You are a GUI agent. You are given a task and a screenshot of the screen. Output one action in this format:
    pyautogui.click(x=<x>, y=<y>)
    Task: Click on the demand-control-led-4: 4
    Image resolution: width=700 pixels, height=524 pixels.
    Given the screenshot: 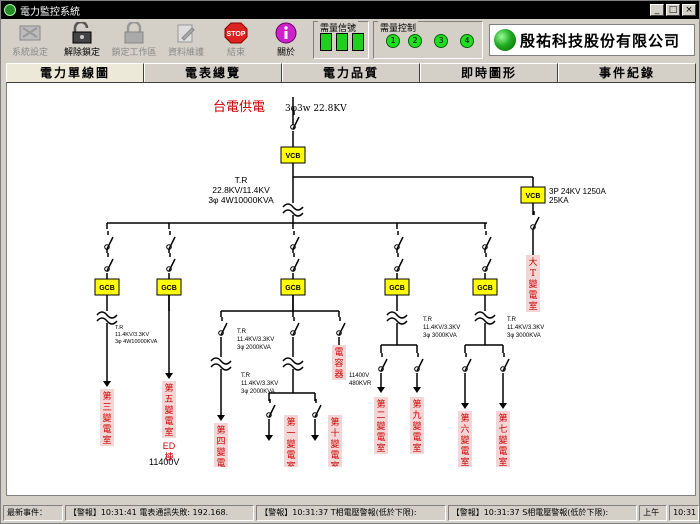 What is the action you would take?
    pyautogui.click(x=467, y=41)
    